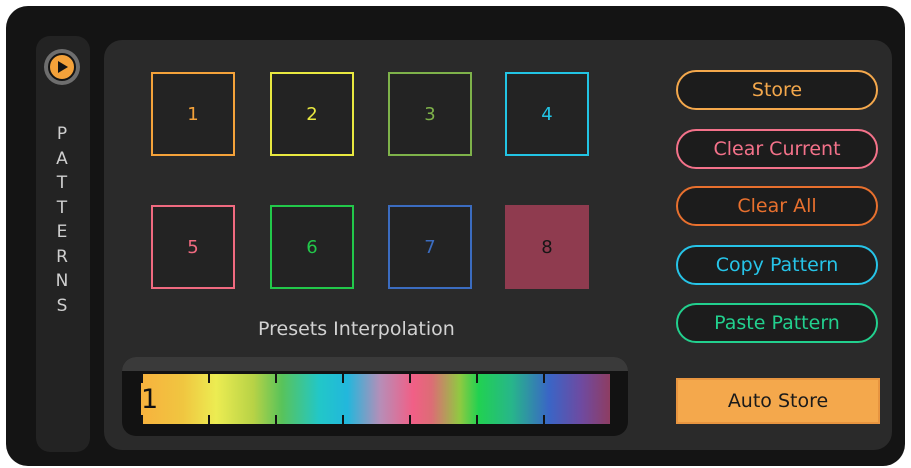 The width and height of the screenshot is (911, 468). What do you see at coordinates (62, 134) in the screenshot?
I see `sidebar-title-letter: P` at bounding box center [62, 134].